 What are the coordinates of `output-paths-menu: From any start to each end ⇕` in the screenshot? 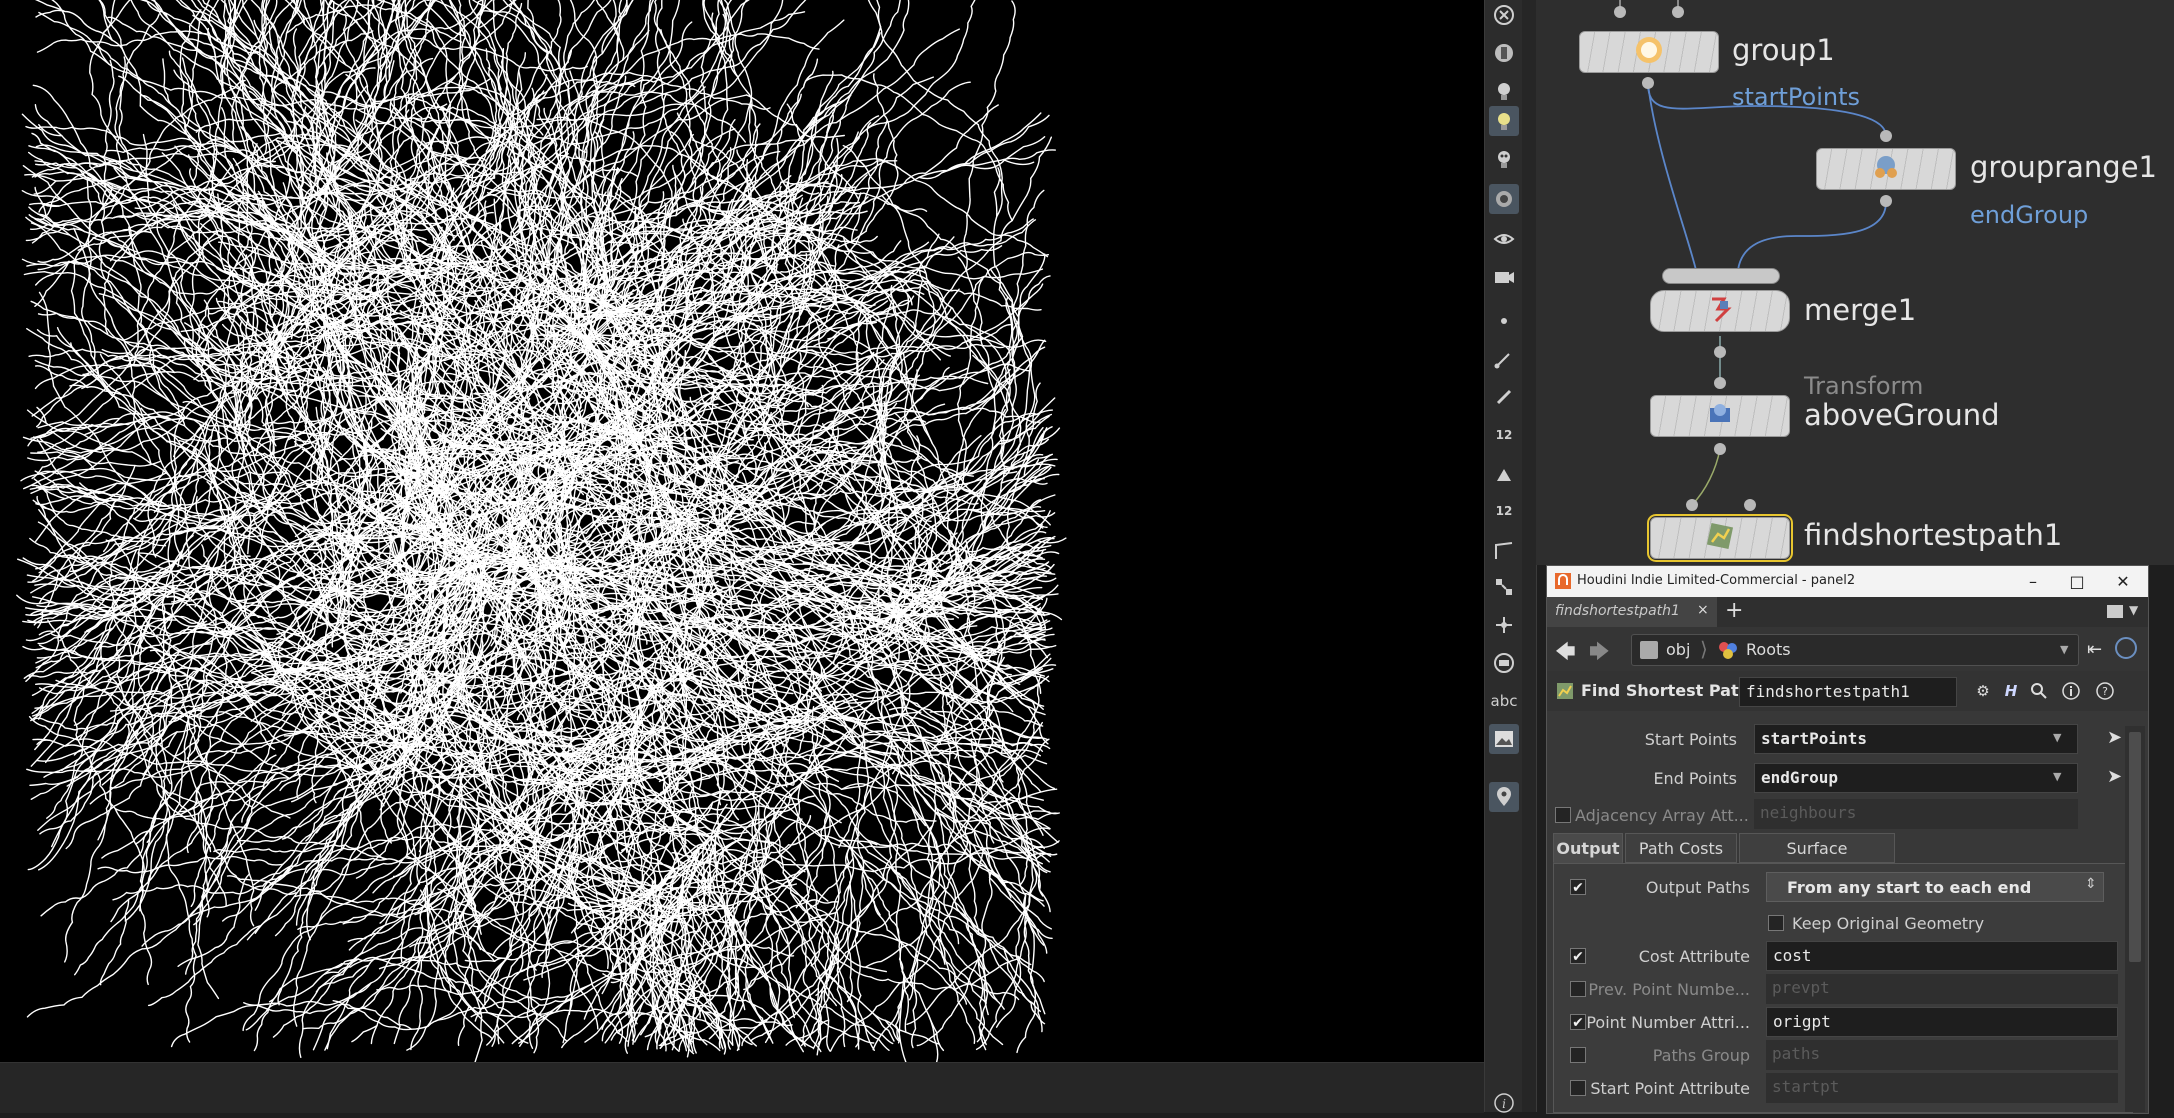 It's located at (1935, 887).